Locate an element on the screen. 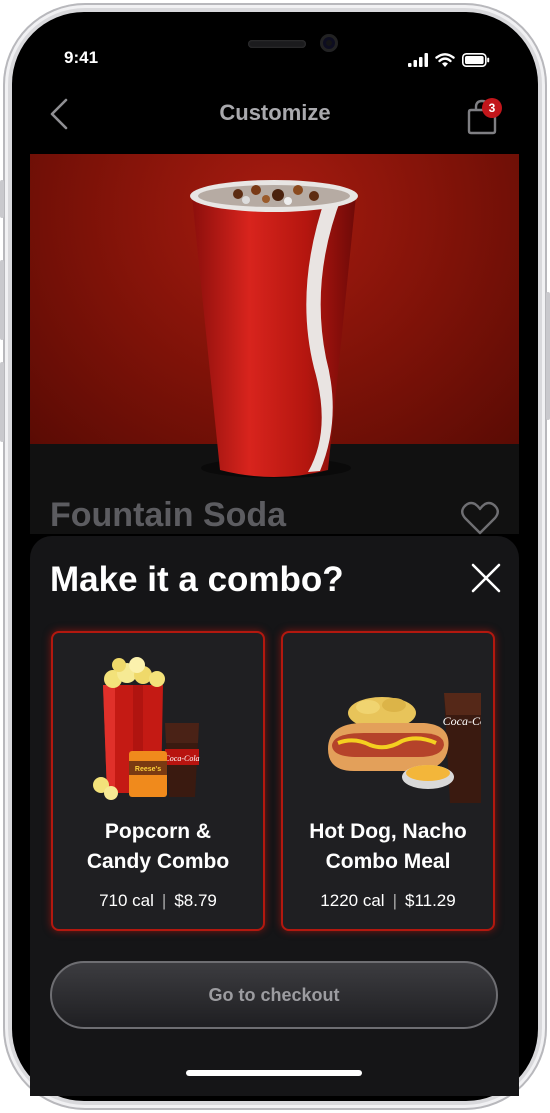 The height and width of the screenshot is (1113, 550). combo-calories: 710 cal is located at coordinates (126, 900).